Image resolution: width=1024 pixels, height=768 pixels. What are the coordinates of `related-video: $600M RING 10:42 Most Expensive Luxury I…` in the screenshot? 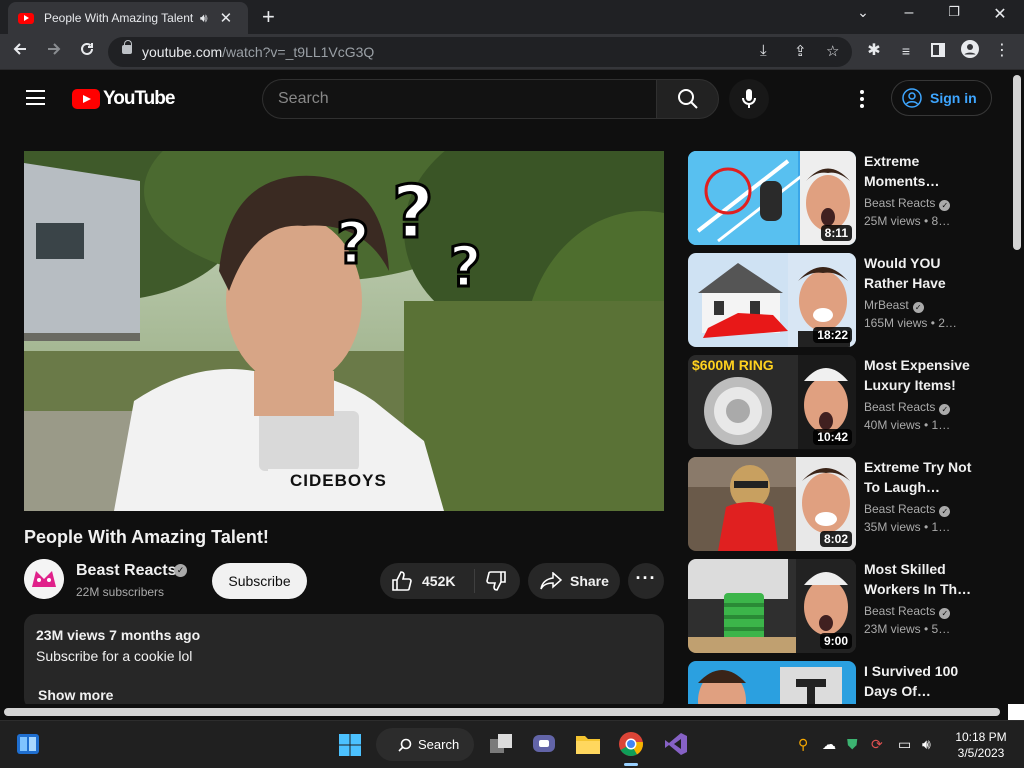 It's located at (838, 402).